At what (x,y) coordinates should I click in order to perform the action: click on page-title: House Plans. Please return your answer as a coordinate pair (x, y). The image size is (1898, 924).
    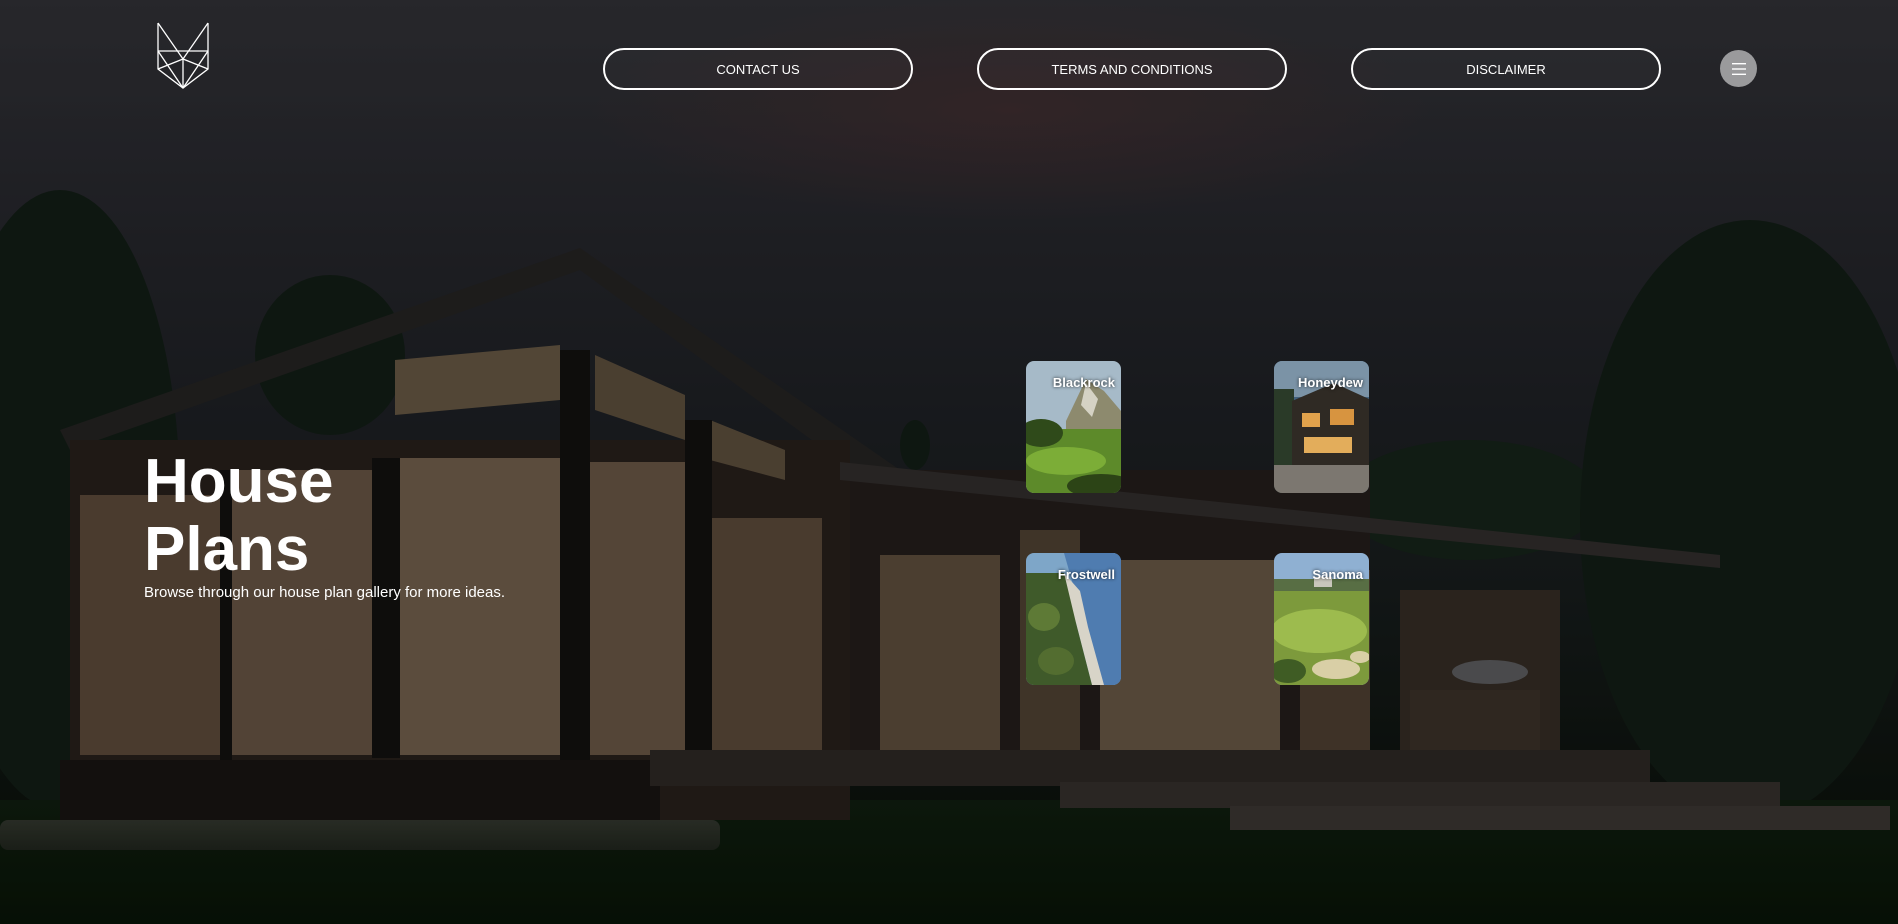
    Looking at the image, I should click on (304, 516).